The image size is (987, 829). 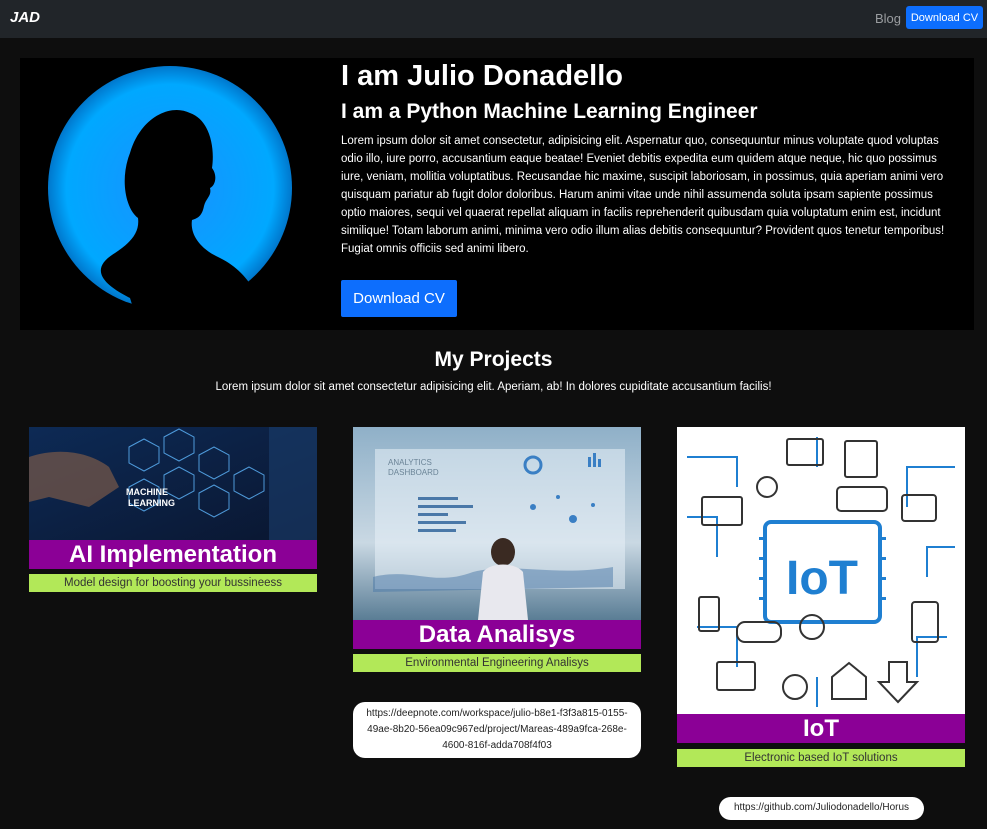 What do you see at coordinates (888, 18) in the screenshot?
I see `nav-blog-link: Blog` at bounding box center [888, 18].